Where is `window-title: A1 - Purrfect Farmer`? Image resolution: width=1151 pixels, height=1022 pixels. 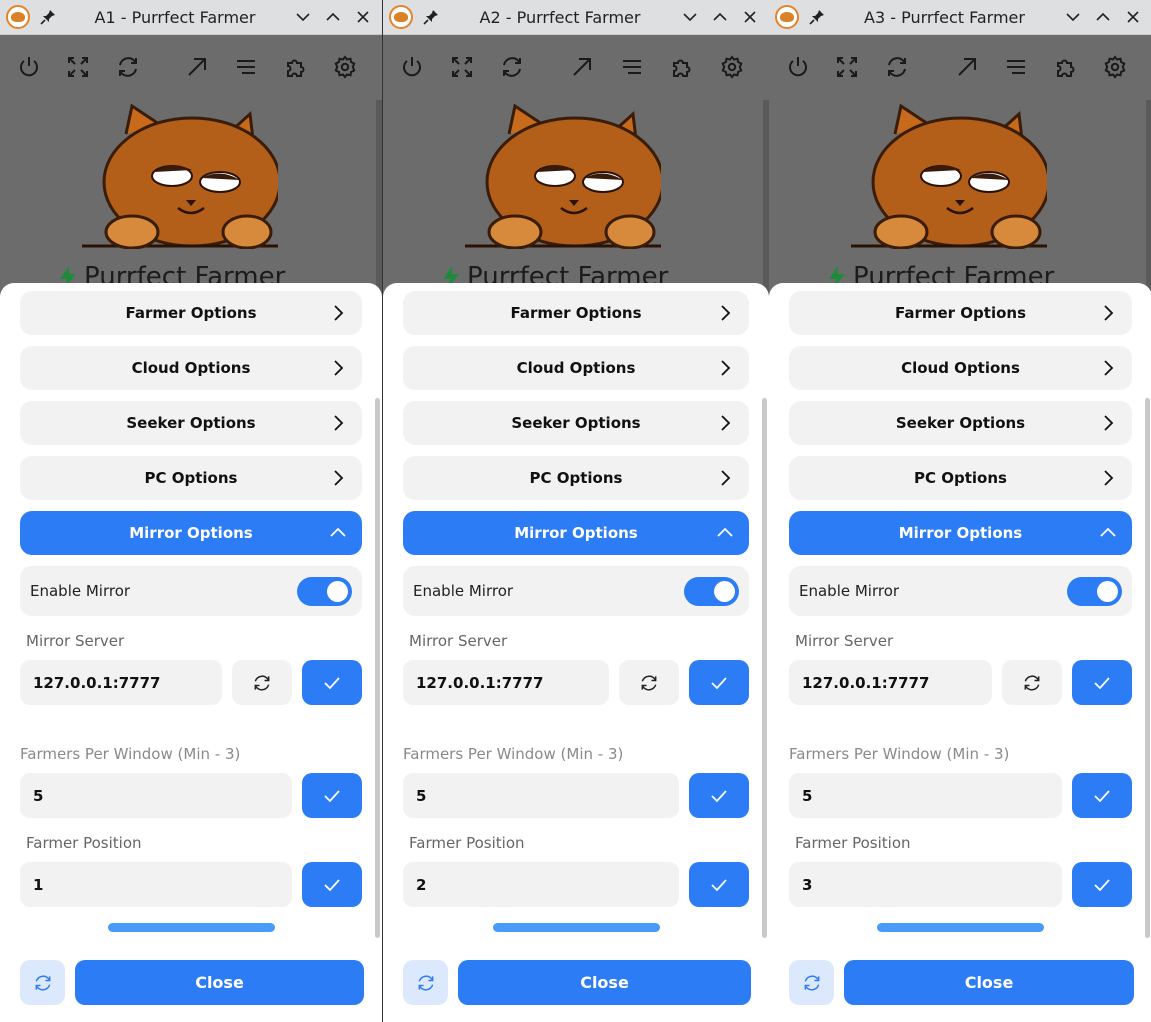 window-title: A1 - Purrfect Farmer is located at coordinates (175, 17).